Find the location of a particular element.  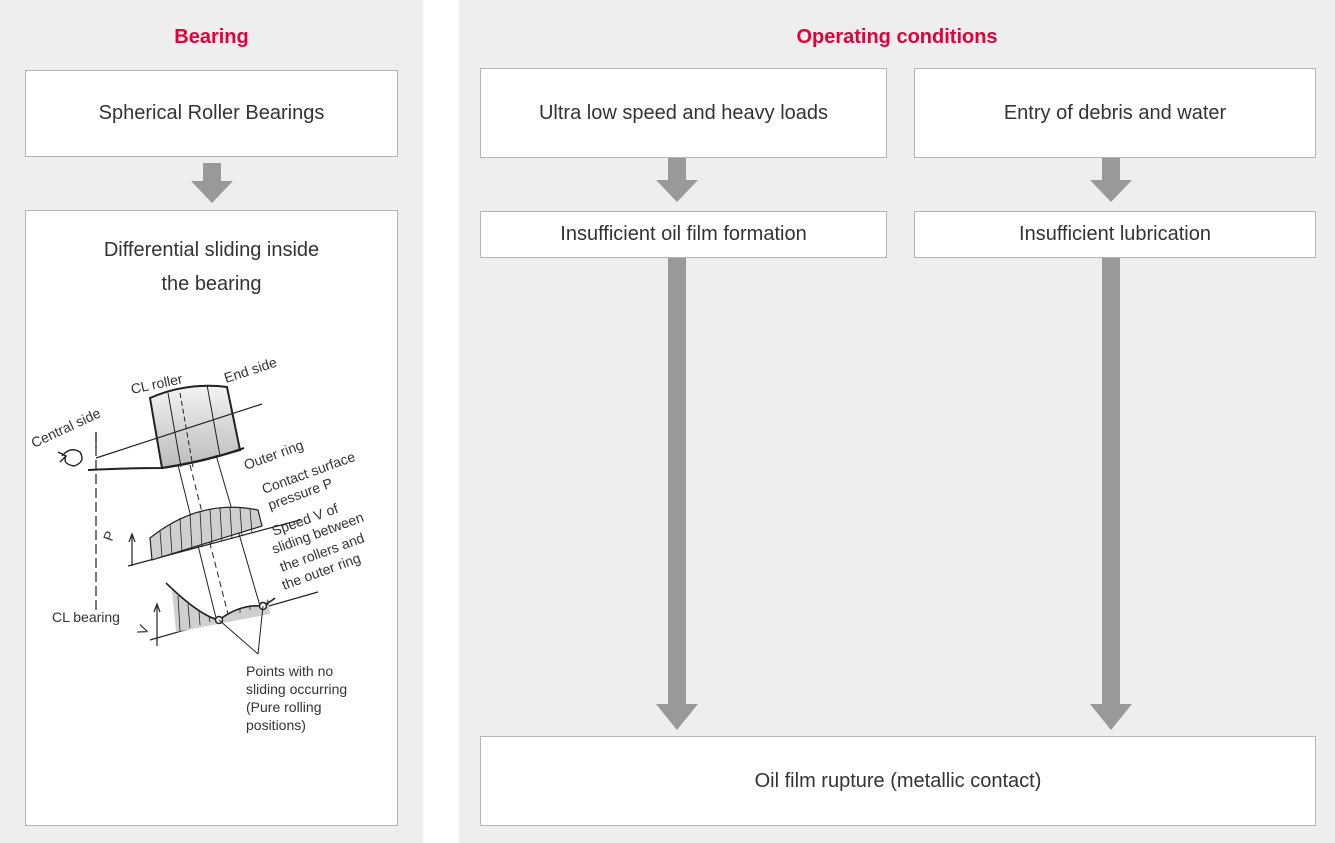

label-points-line4: positions) is located at coordinates (276, 725).